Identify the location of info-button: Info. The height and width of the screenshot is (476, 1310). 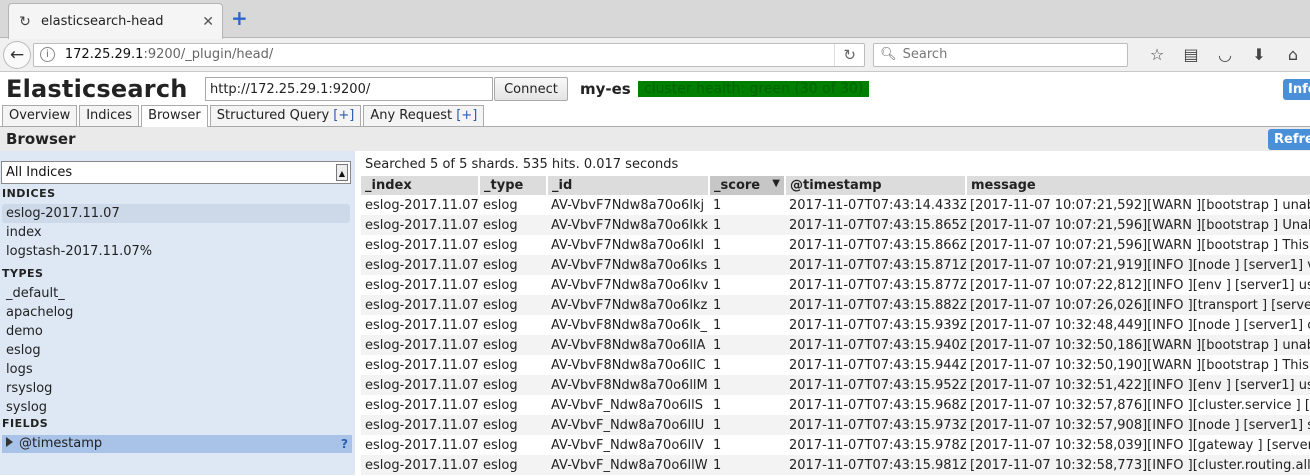
(1296, 89).